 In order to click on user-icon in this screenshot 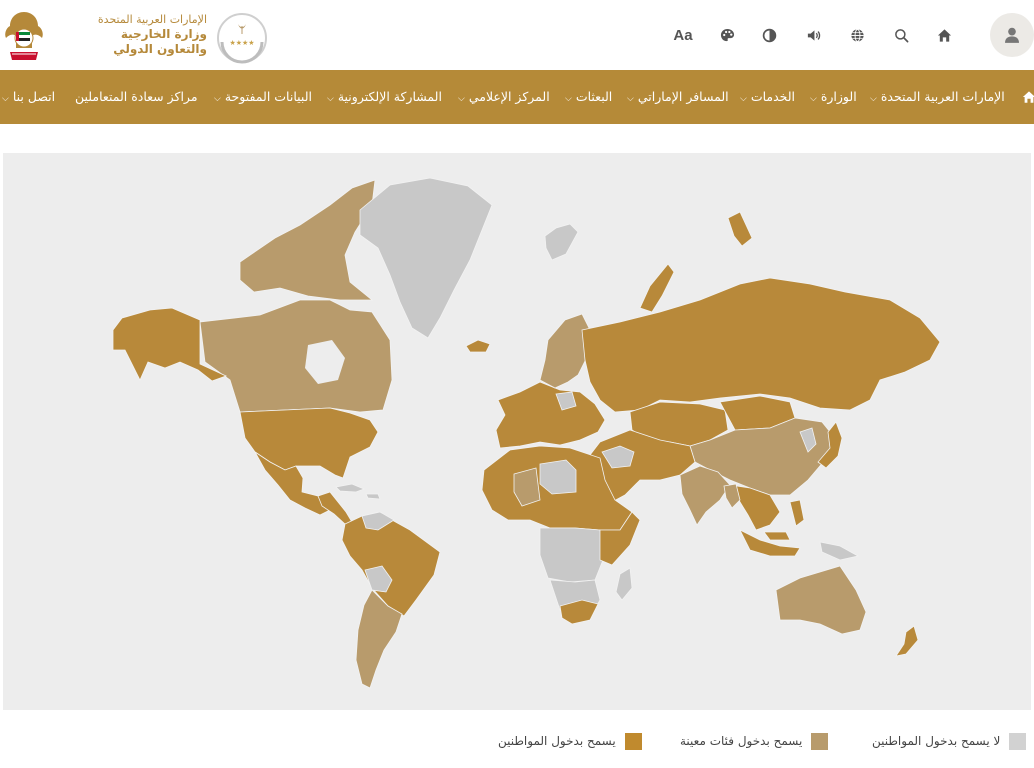, I will do `click(1012, 35)`.